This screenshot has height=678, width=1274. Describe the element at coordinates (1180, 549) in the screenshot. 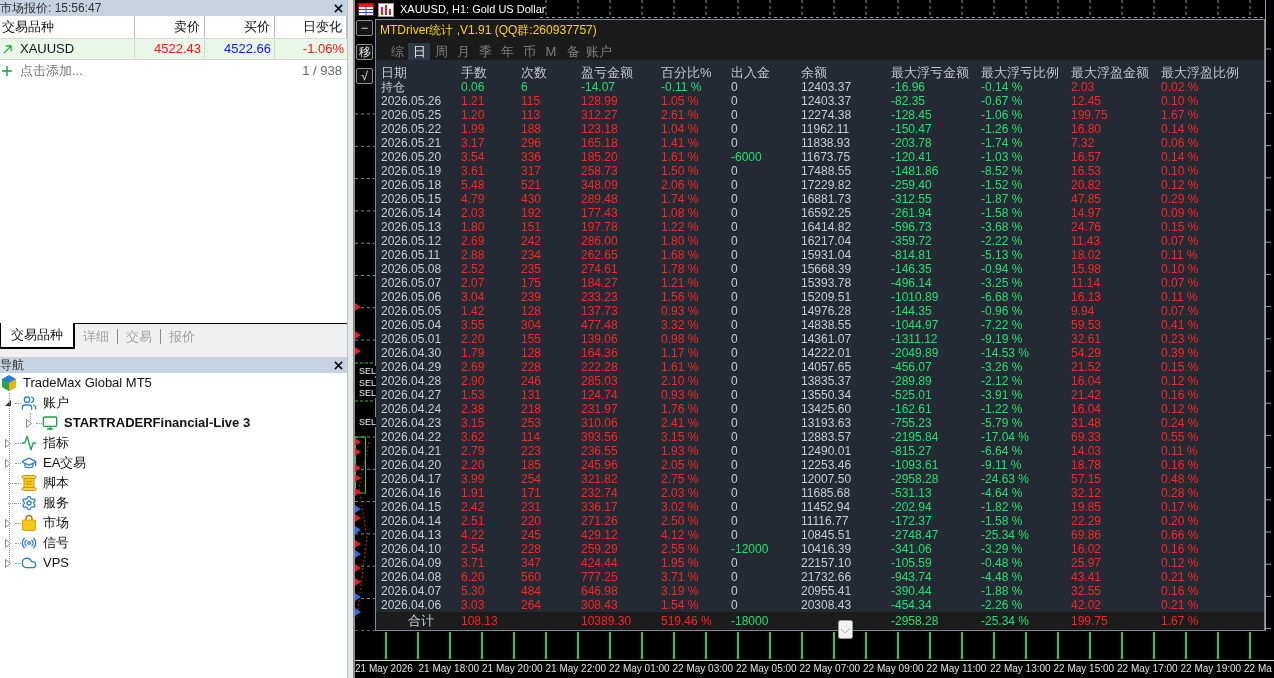

I see `table-cell: 0.16 %` at that location.